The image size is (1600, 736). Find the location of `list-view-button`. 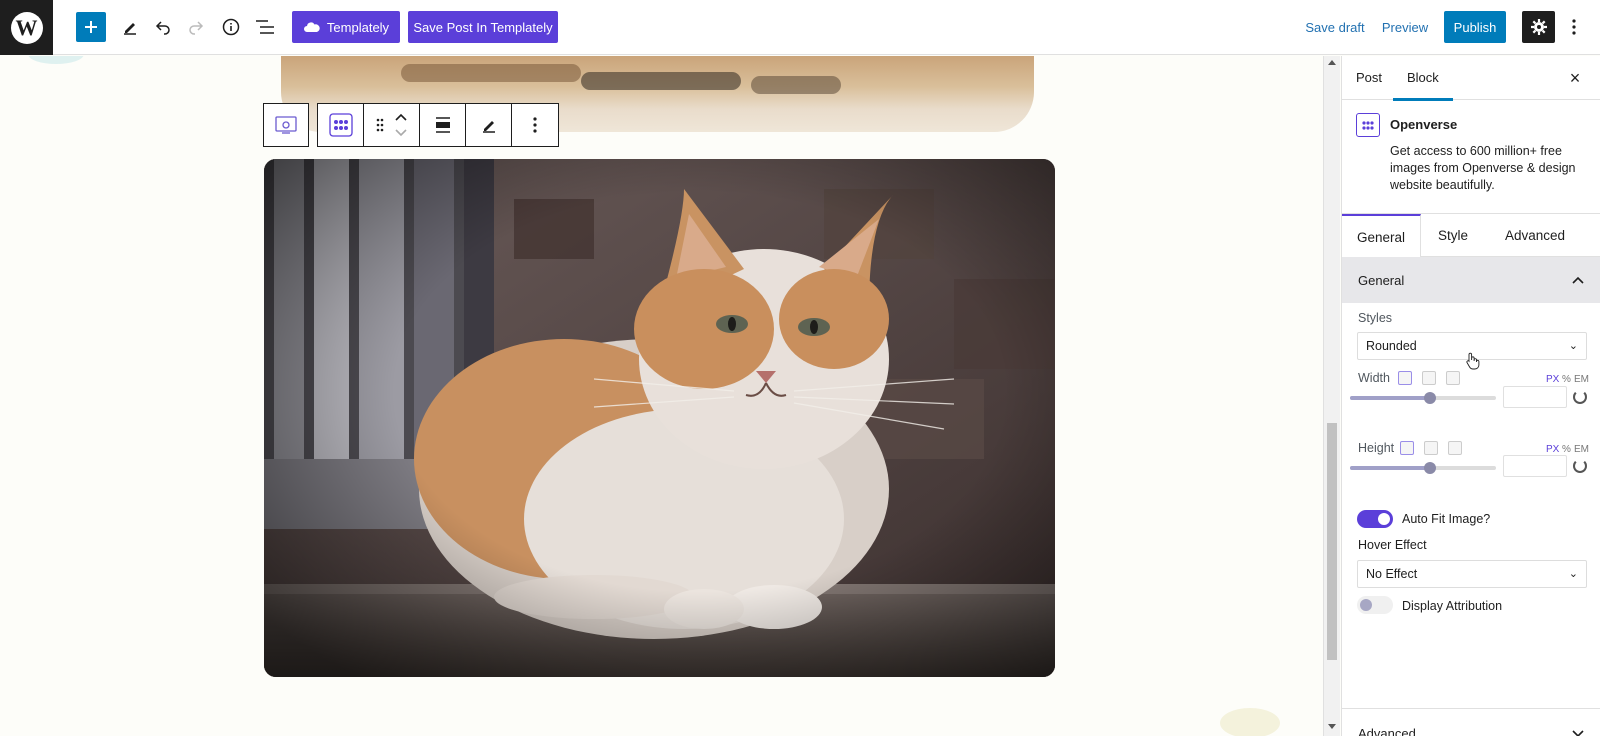

list-view-button is located at coordinates (265, 27).